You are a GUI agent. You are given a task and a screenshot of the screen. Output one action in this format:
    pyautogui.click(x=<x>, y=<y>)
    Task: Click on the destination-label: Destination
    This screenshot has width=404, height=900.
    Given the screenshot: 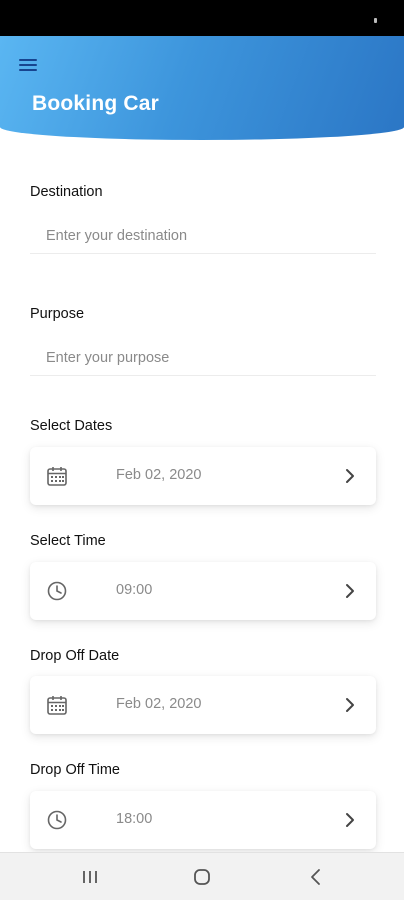 What is the action you would take?
    pyautogui.click(x=66, y=192)
    